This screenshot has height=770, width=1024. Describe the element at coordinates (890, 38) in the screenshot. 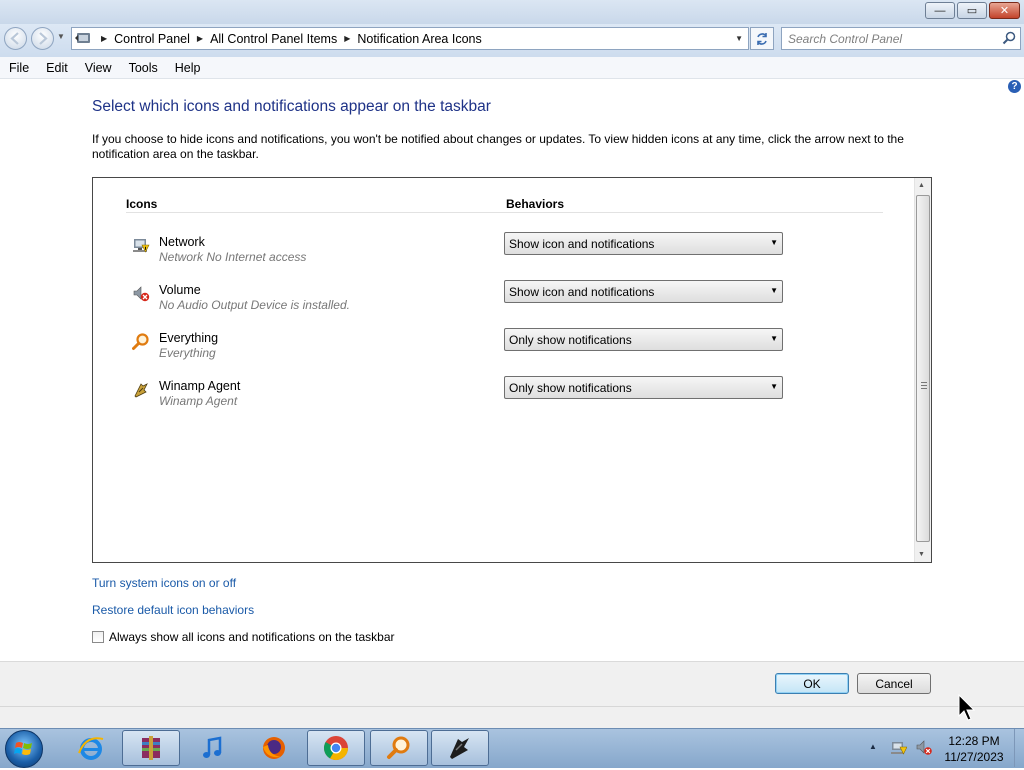

I see `search-input` at that location.